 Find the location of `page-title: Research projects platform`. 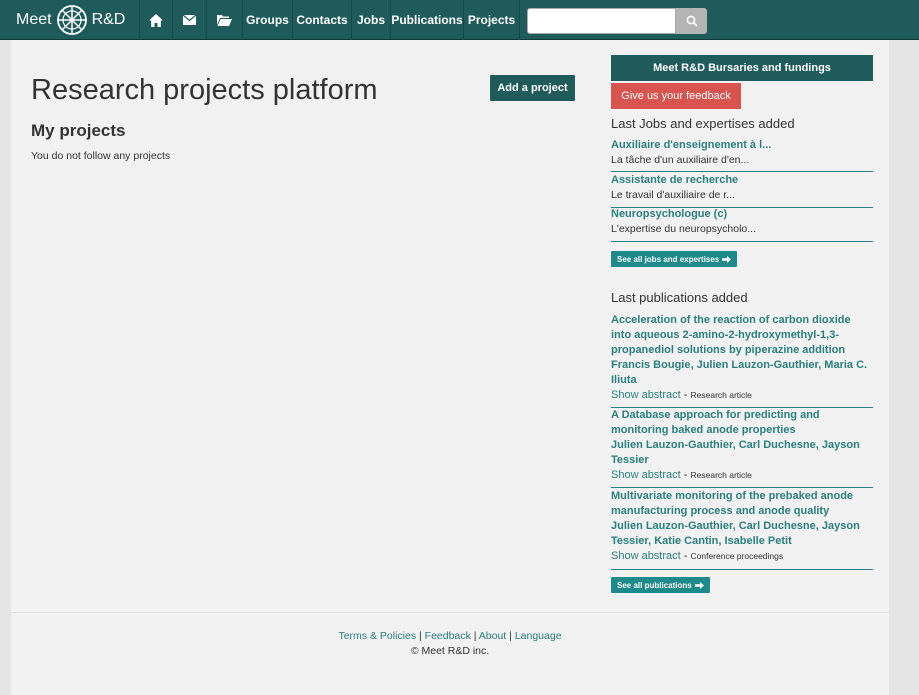

page-title: Research projects platform is located at coordinates (204, 90).